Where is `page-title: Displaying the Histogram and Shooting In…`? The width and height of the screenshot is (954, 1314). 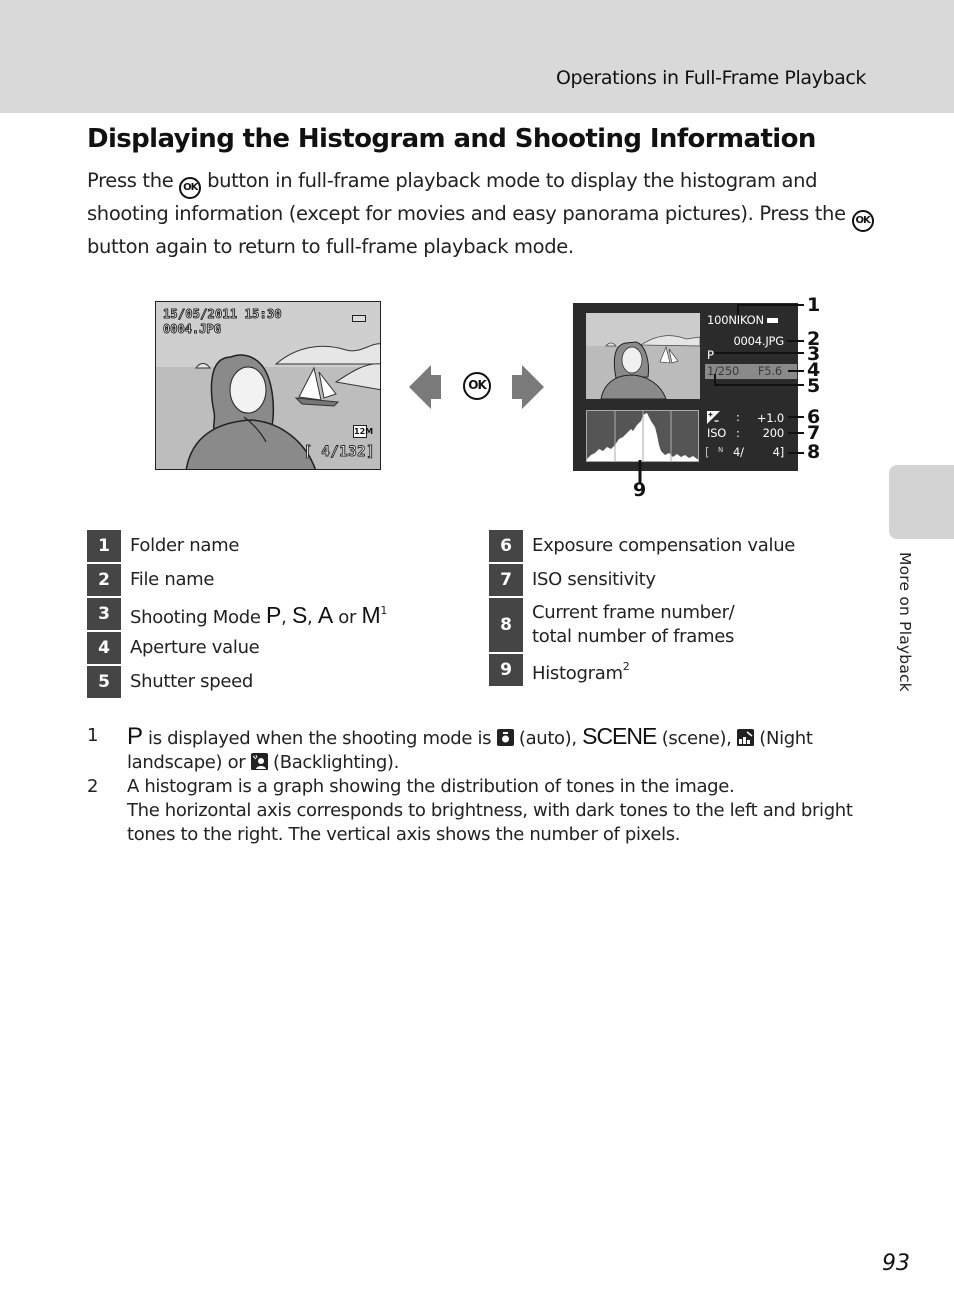 page-title: Displaying the Histogram and Shooting In… is located at coordinates (451, 139).